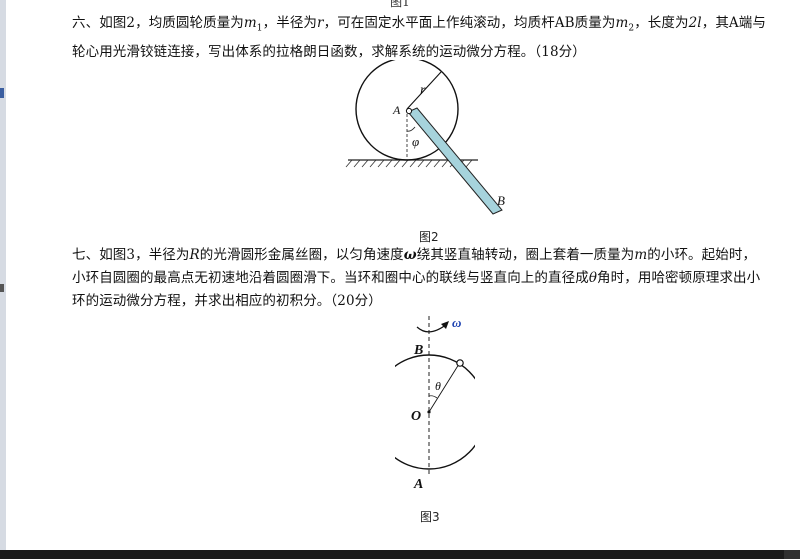  Describe the element at coordinates (641, 255) in the screenshot. I see `var-m: m` at that location.